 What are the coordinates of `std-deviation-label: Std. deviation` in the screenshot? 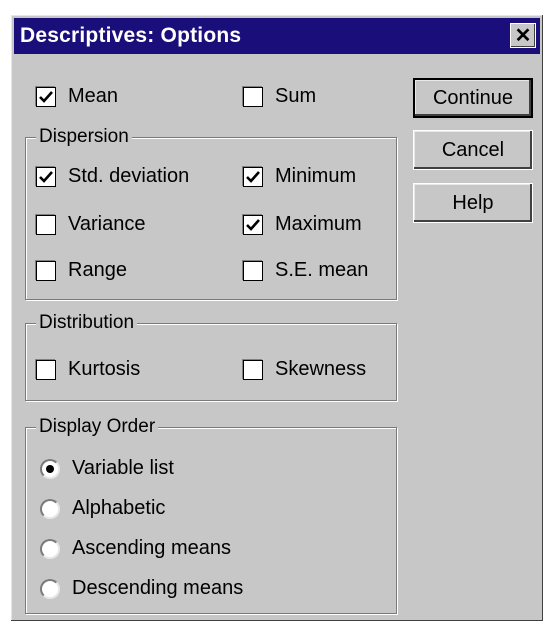 It's located at (129, 176).